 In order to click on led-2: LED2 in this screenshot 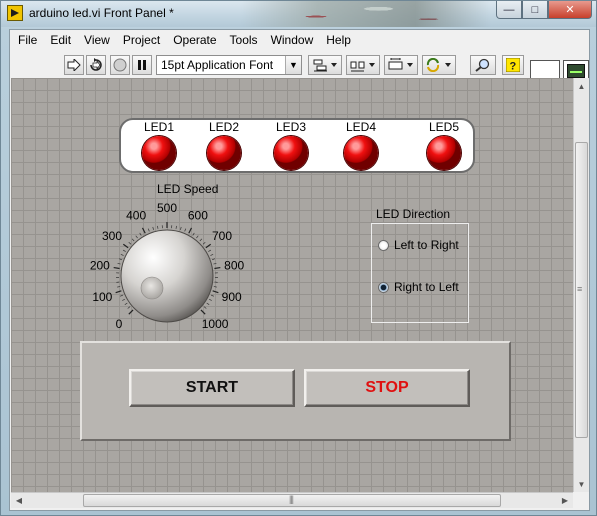, I will do `click(224, 147)`.